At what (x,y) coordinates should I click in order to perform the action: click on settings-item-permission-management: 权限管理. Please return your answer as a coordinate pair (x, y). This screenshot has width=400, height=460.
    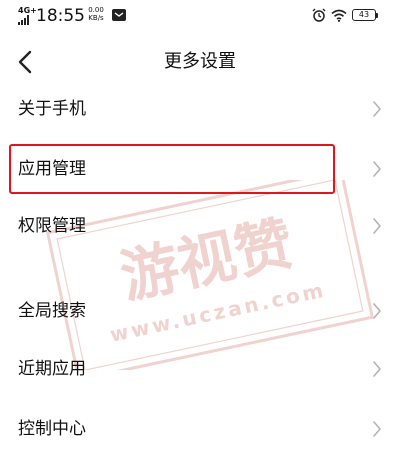
    Looking at the image, I should click on (200, 226).